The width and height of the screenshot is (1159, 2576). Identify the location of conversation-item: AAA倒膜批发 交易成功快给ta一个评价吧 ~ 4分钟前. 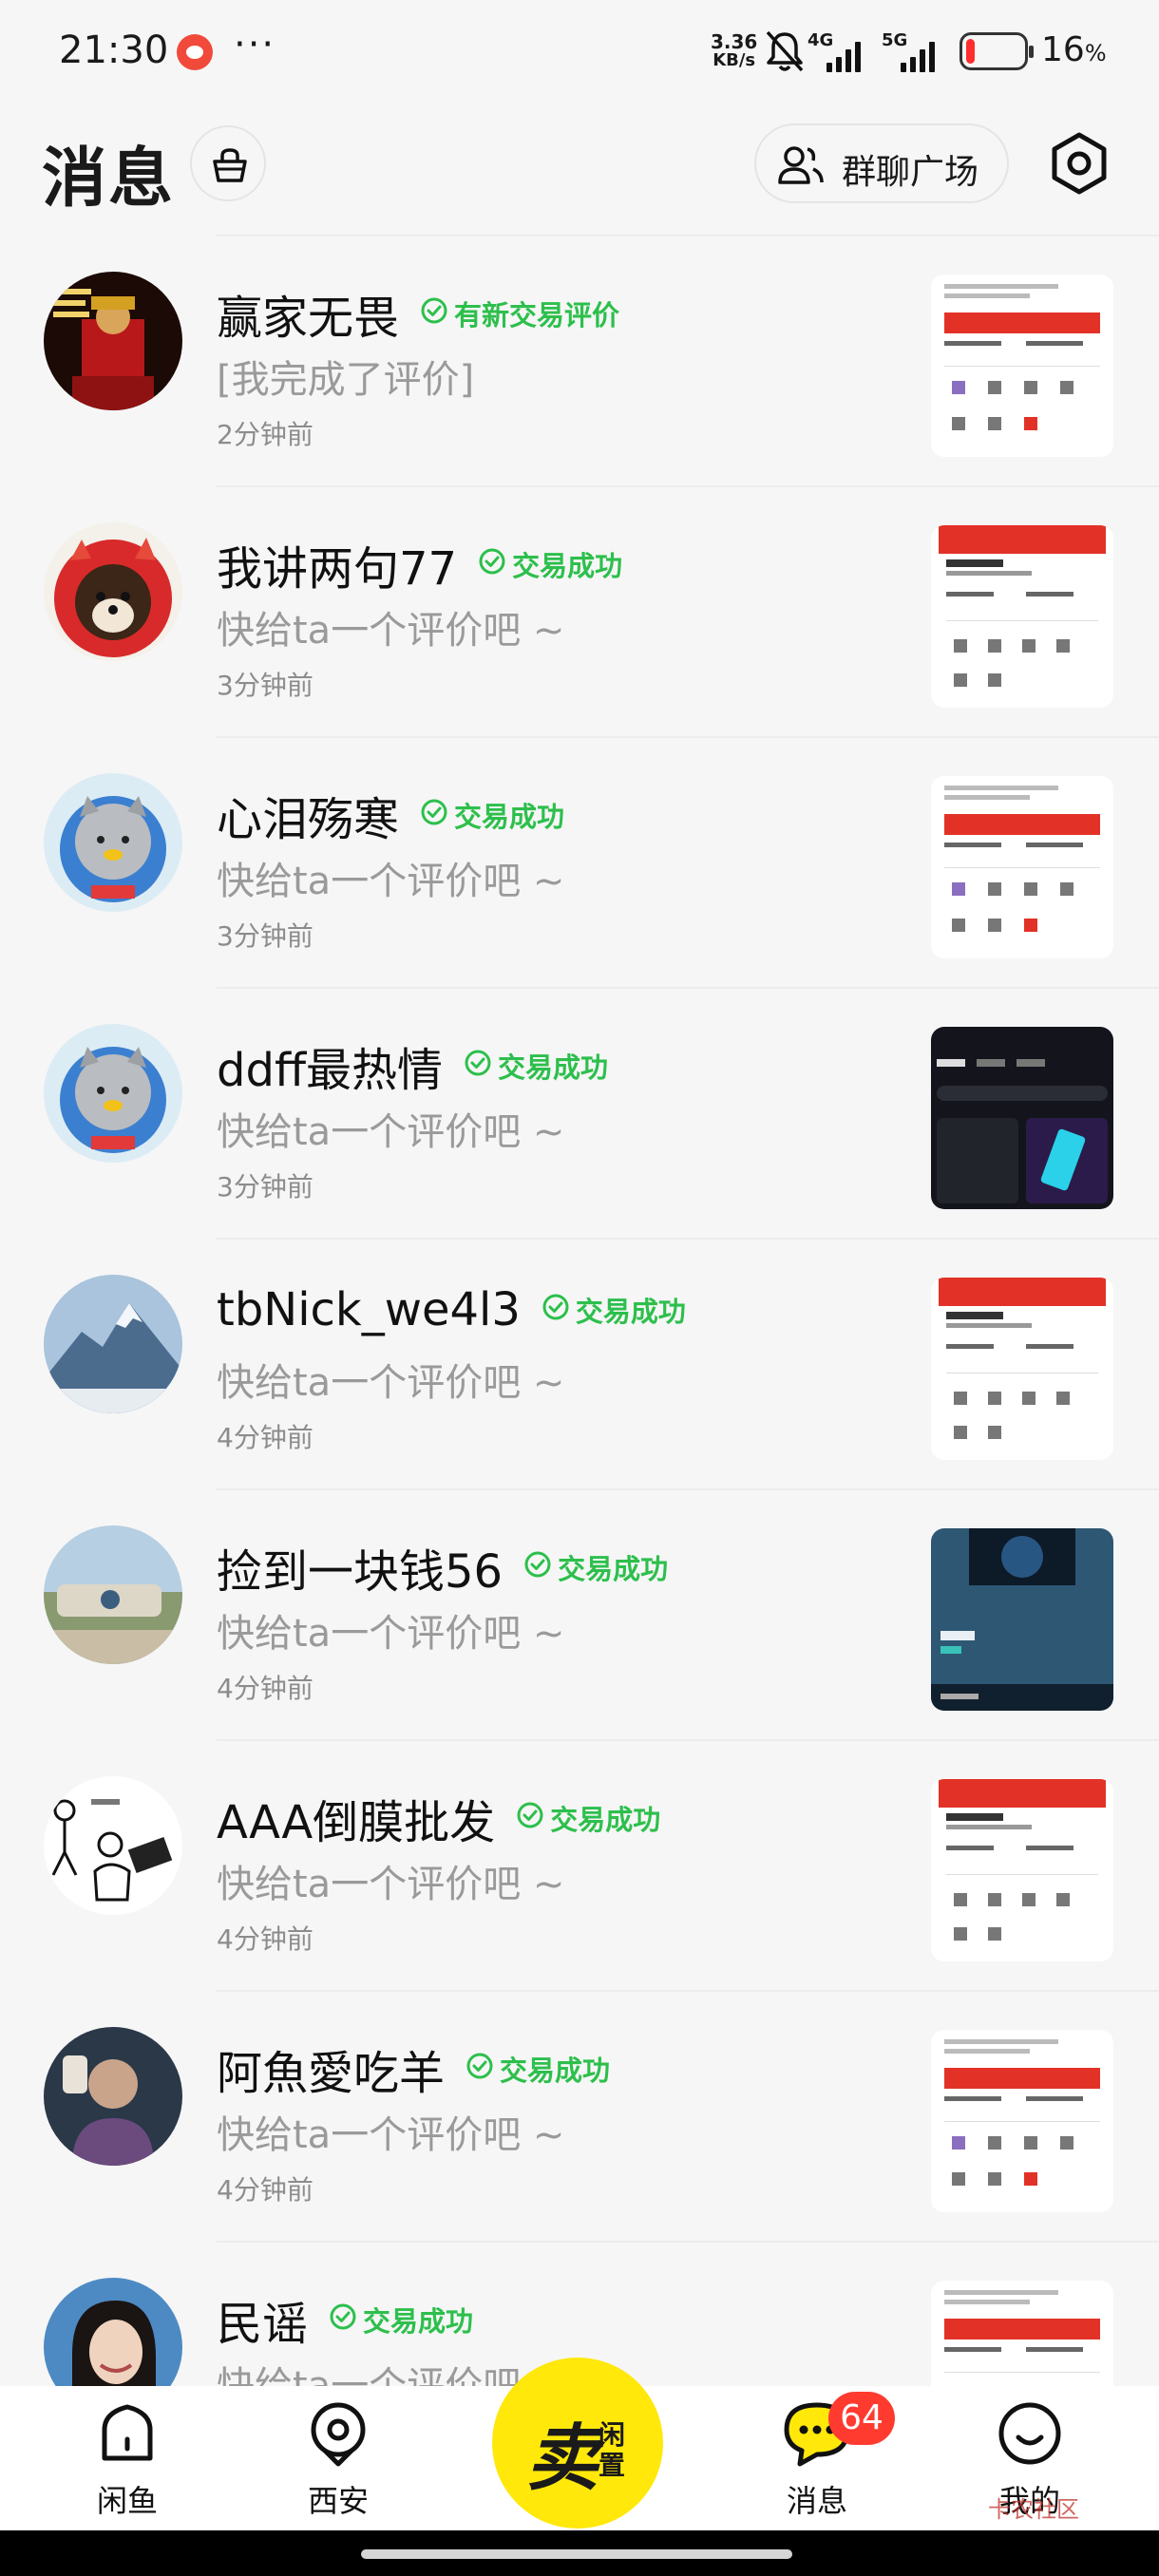
(579, 1866).